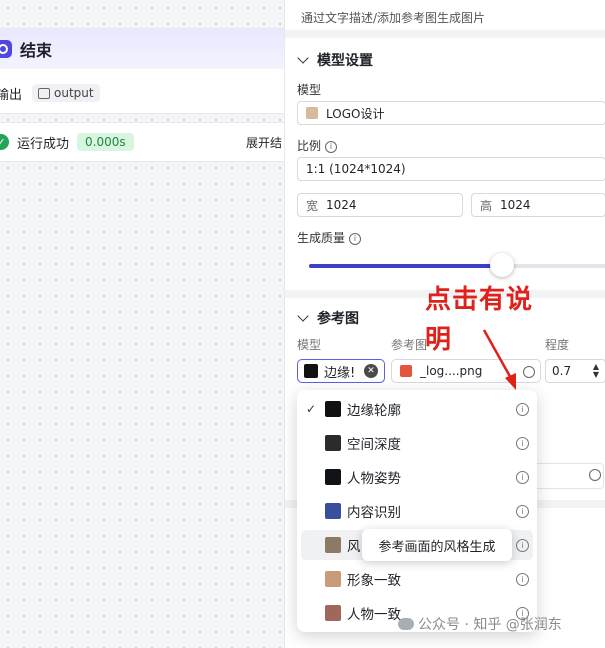 Image resolution: width=605 pixels, height=648 pixels. Describe the element at coordinates (562, 371) in the screenshot. I see `degree-value: 0.7` at that location.